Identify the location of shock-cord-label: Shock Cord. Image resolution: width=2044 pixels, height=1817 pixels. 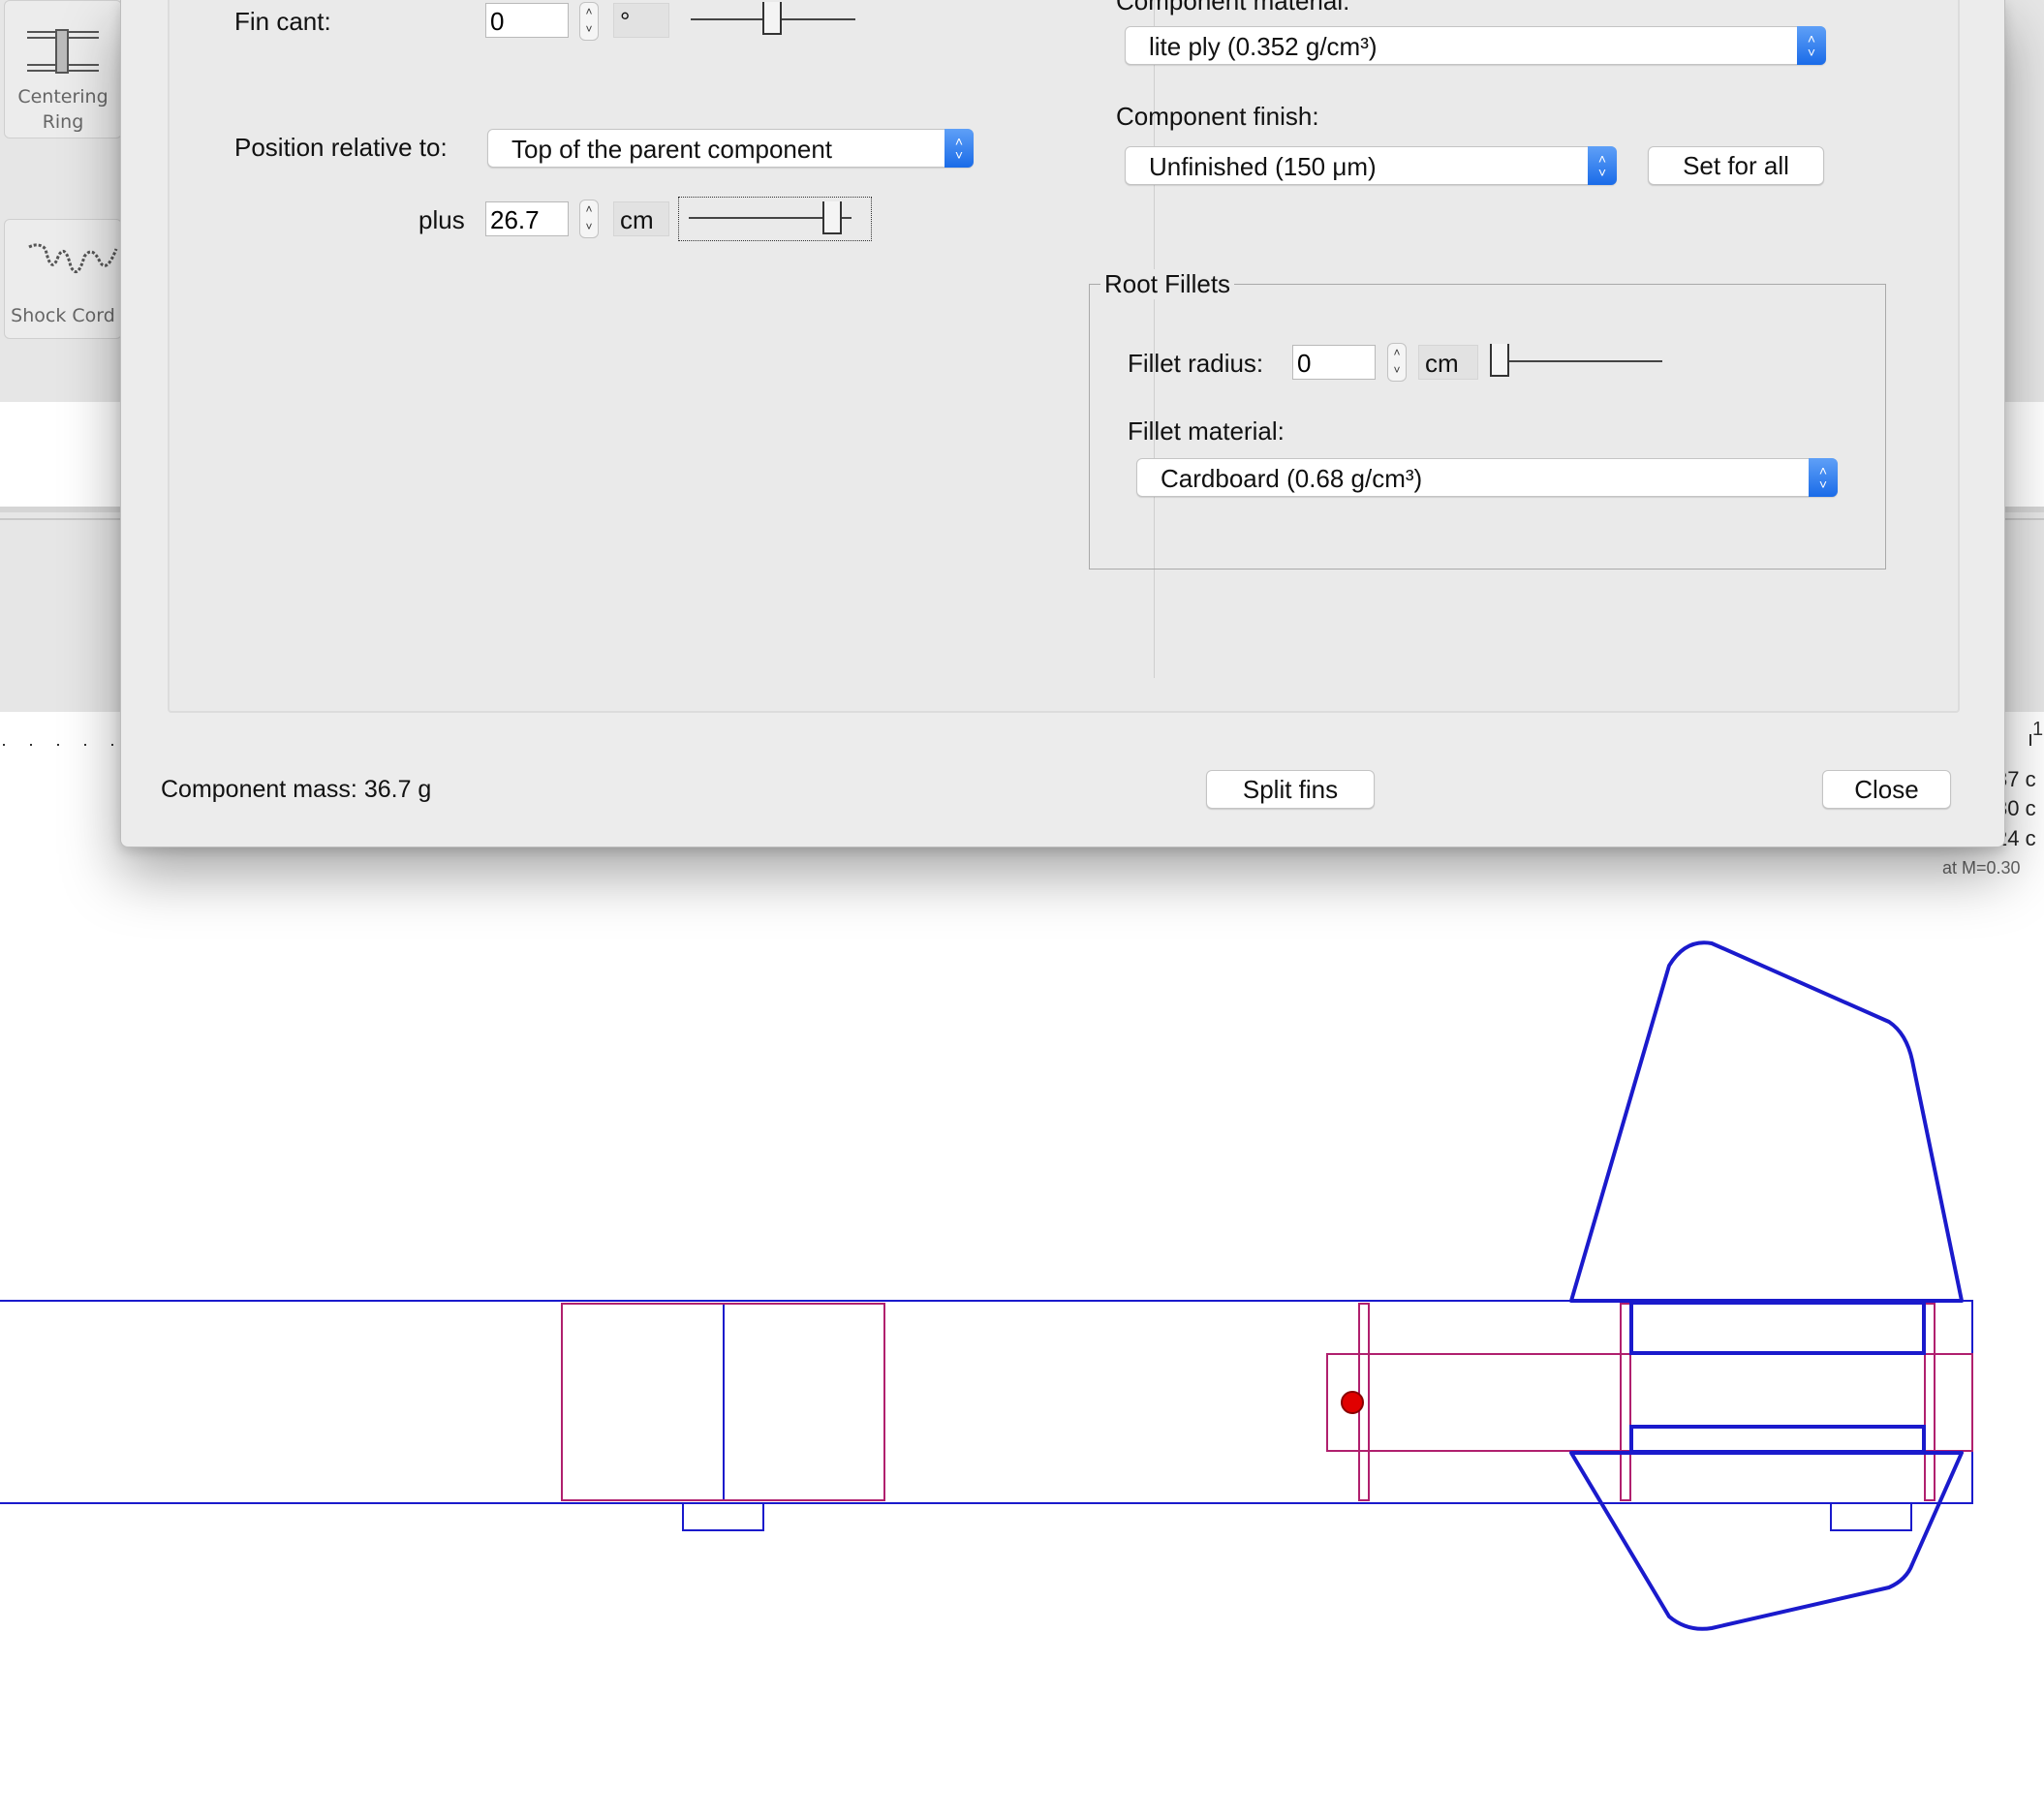
(63, 315).